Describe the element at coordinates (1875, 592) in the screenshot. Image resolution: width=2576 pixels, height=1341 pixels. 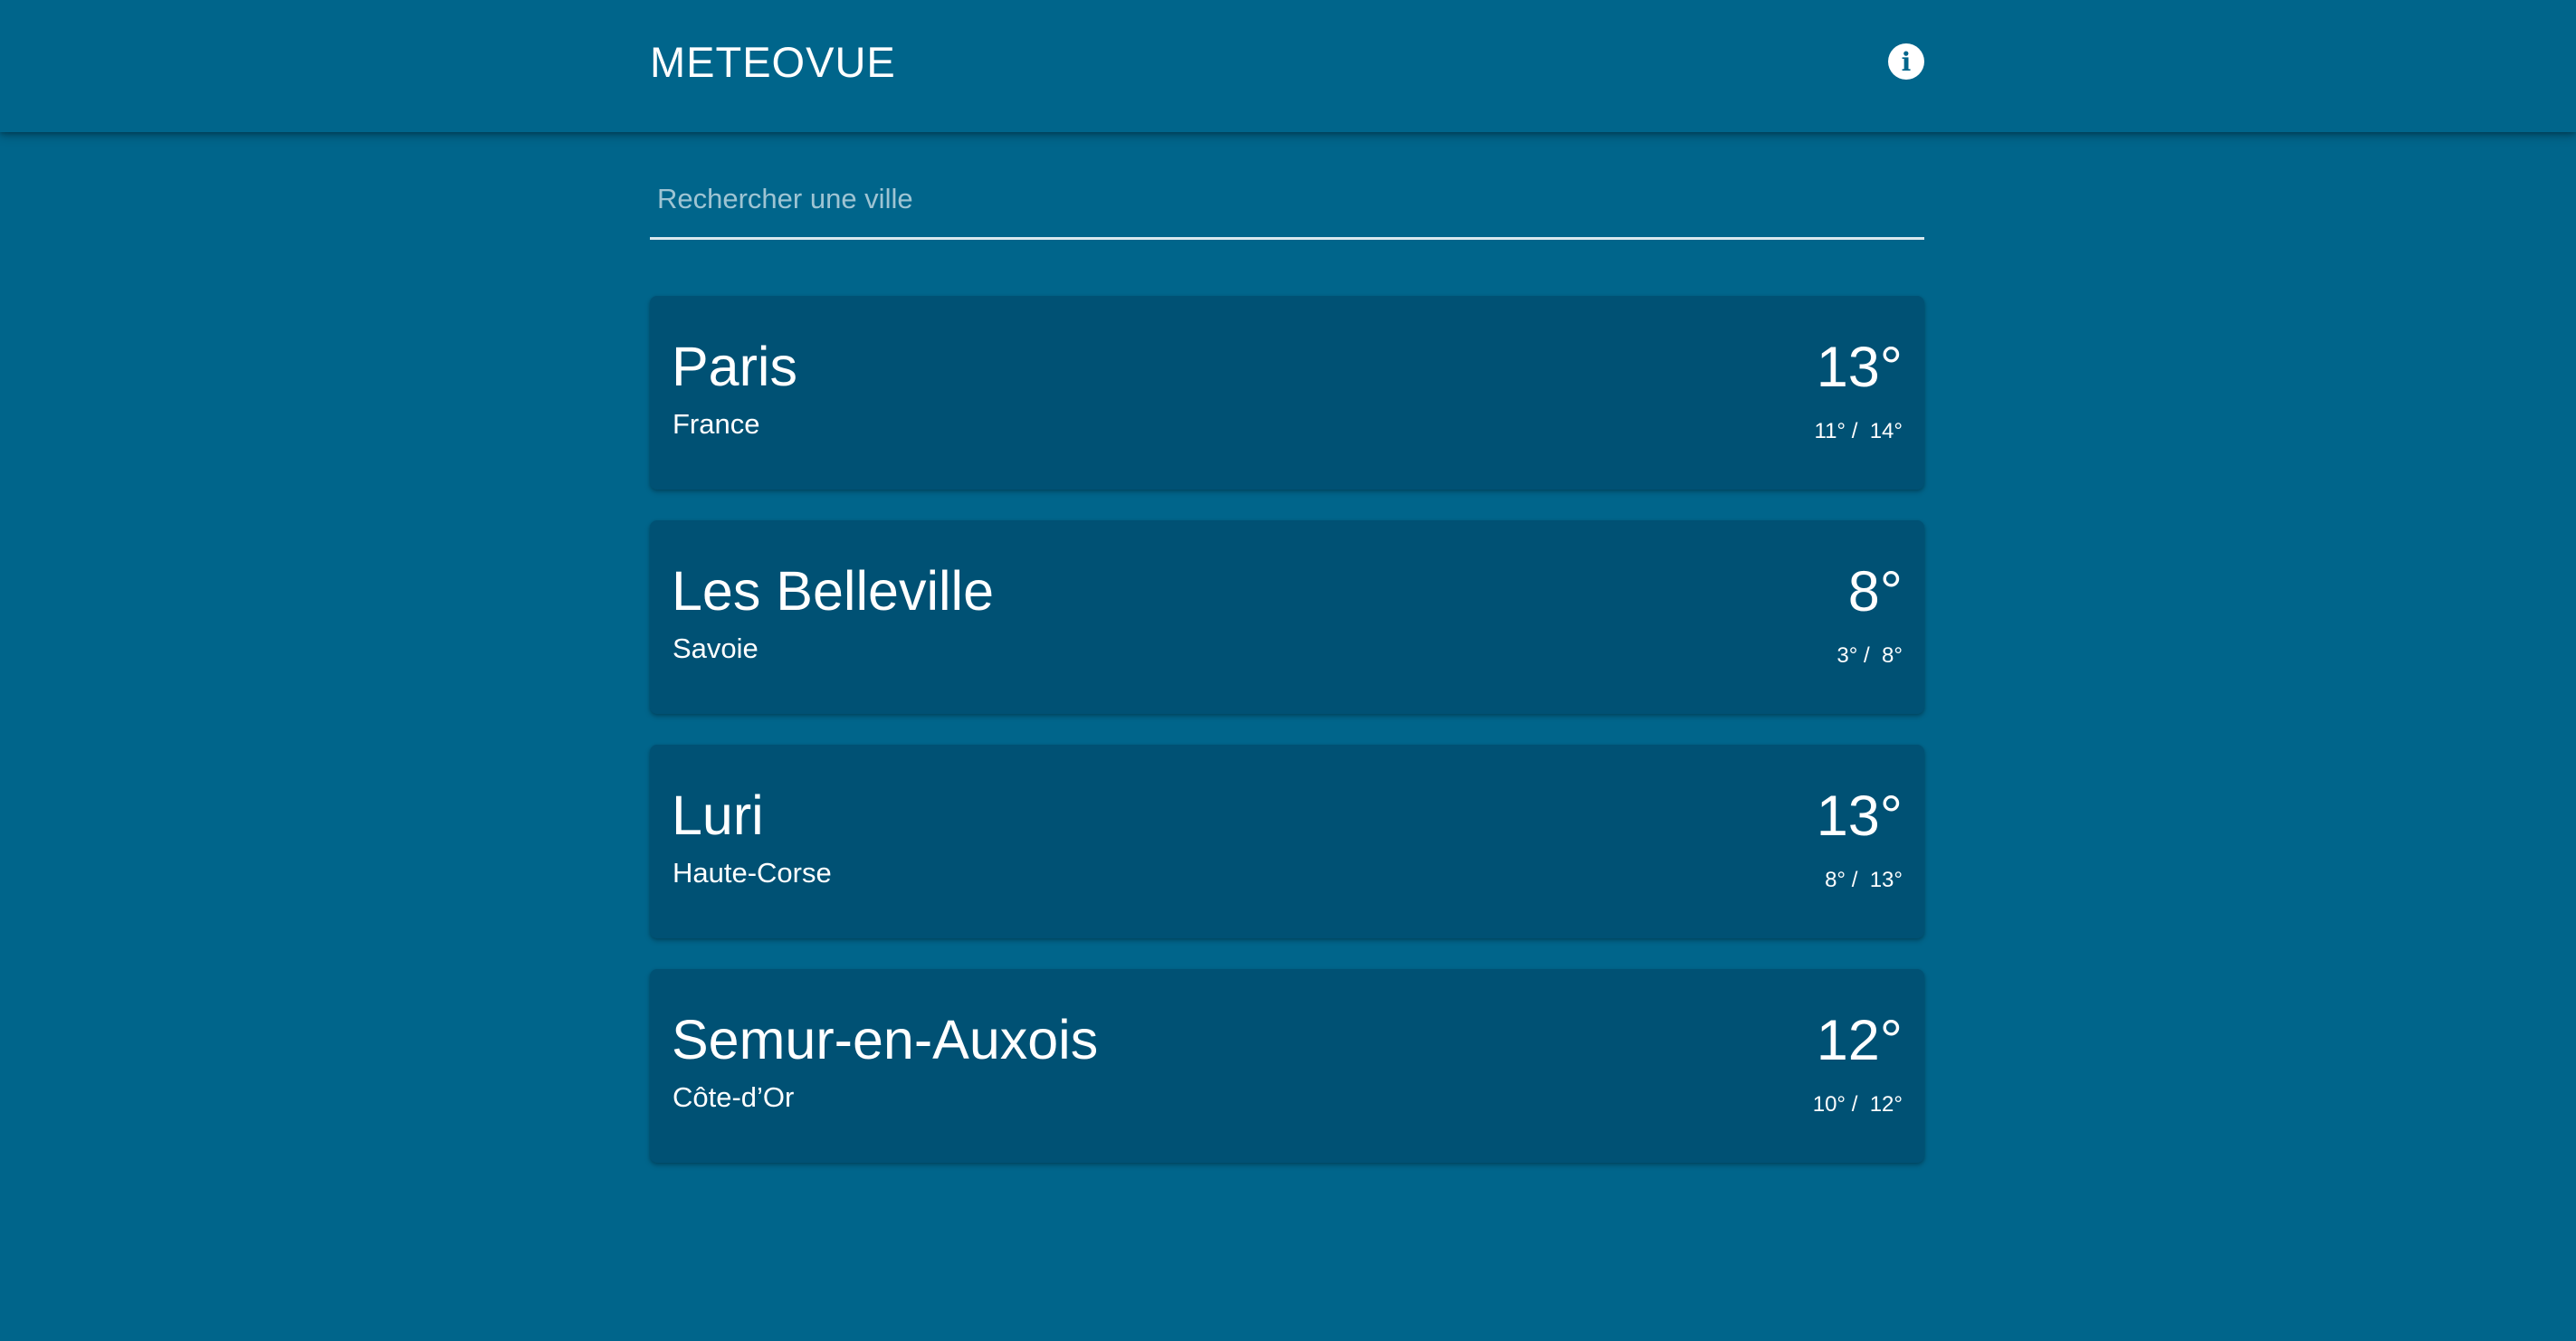
I see `current-temperature: 8°` at that location.